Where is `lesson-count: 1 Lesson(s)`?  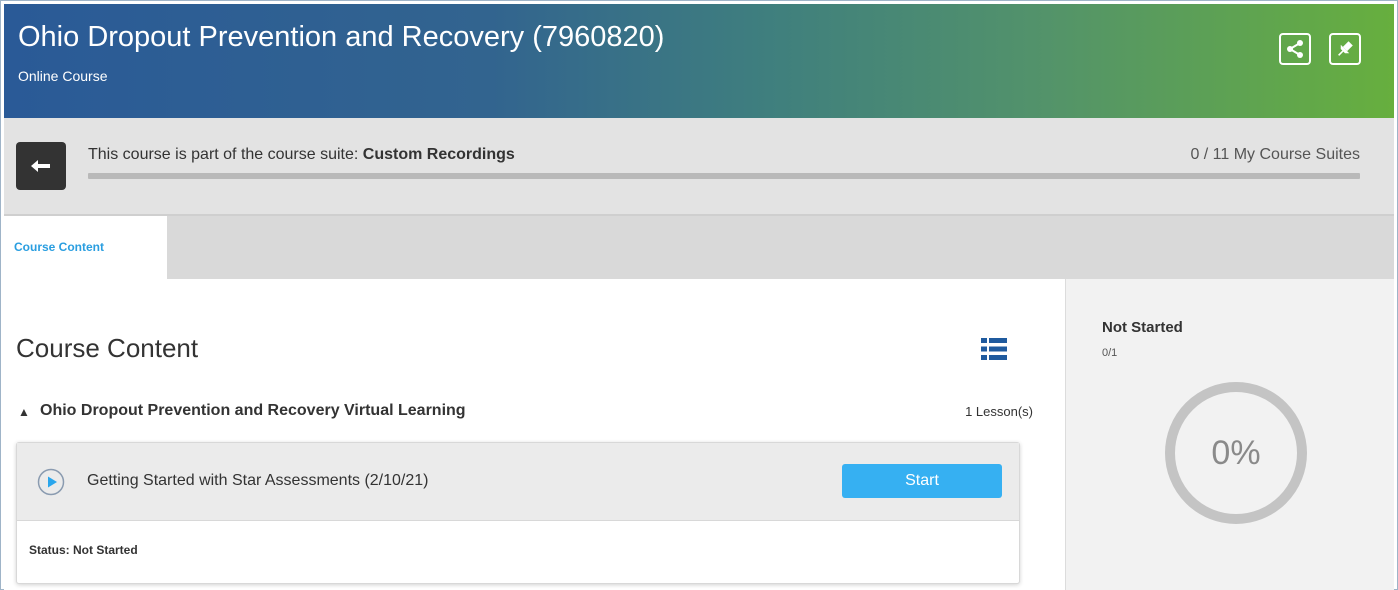 lesson-count: 1 Lesson(s) is located at coordinates (999, 411).